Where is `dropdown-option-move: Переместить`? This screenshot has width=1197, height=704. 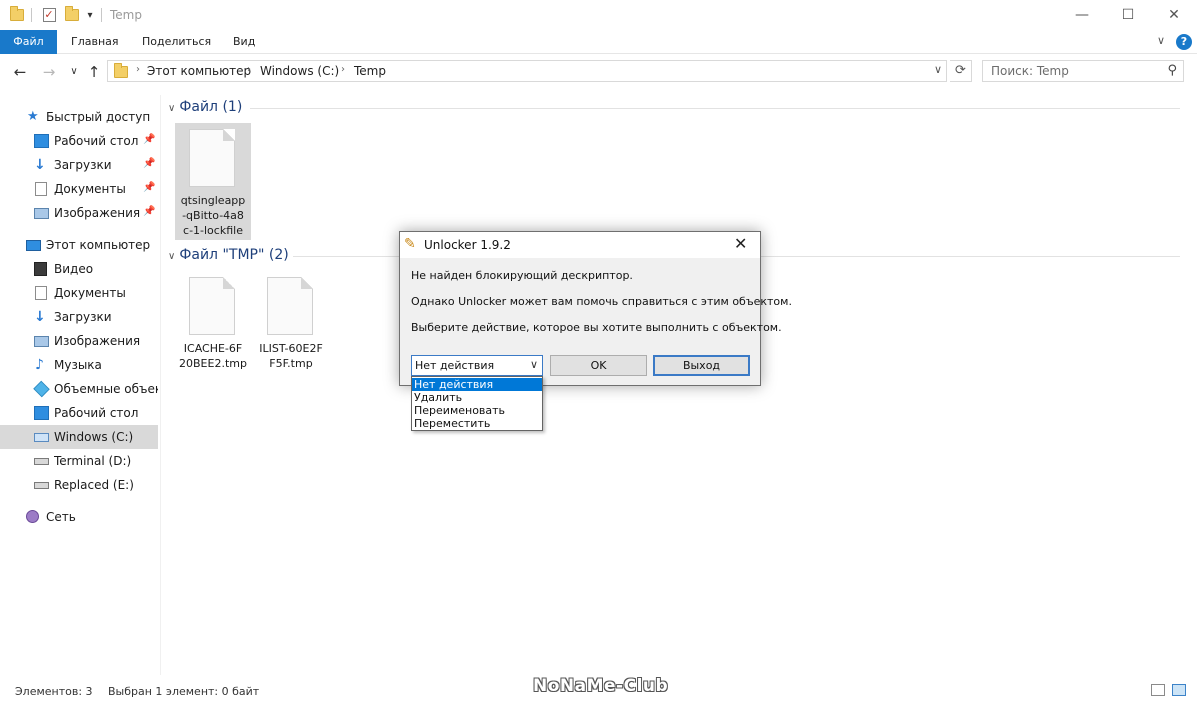
dropdown-option-move: Переместить is located at coordinates (477, 423).